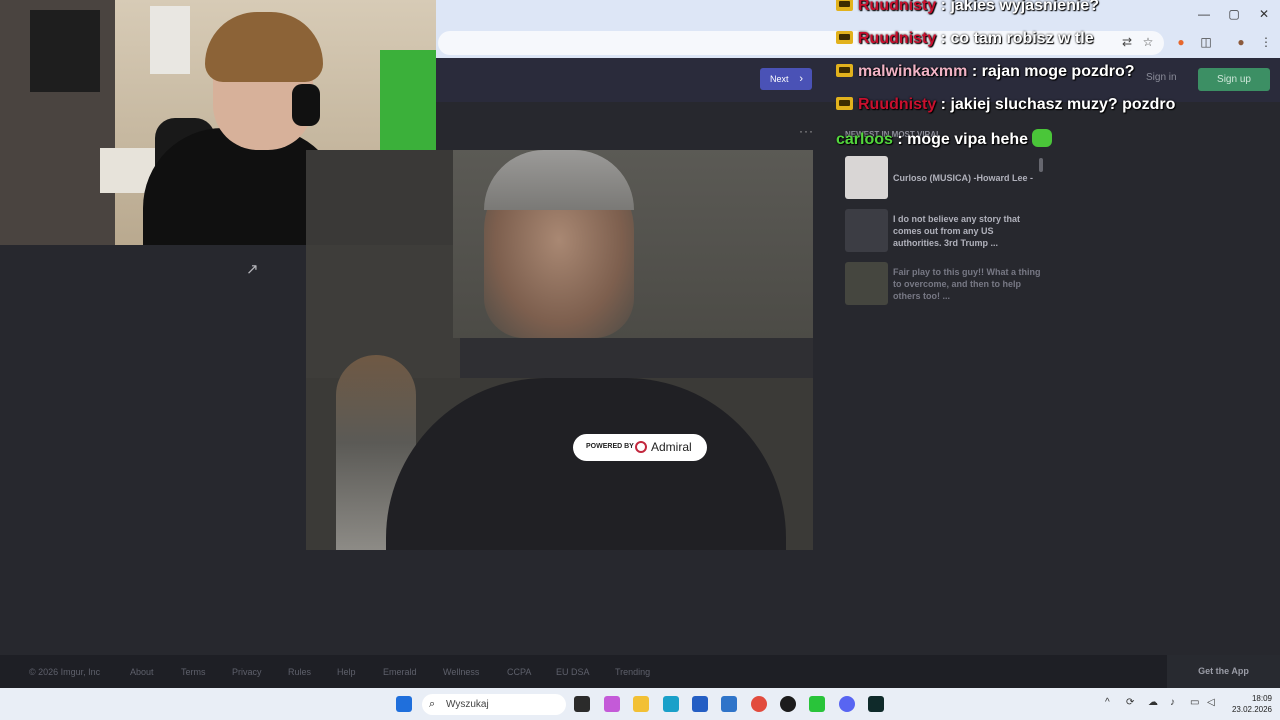 The height and width of the screenshot is (720, 1280). I want to click on clock-time: 18:09, so click(1261, 698).